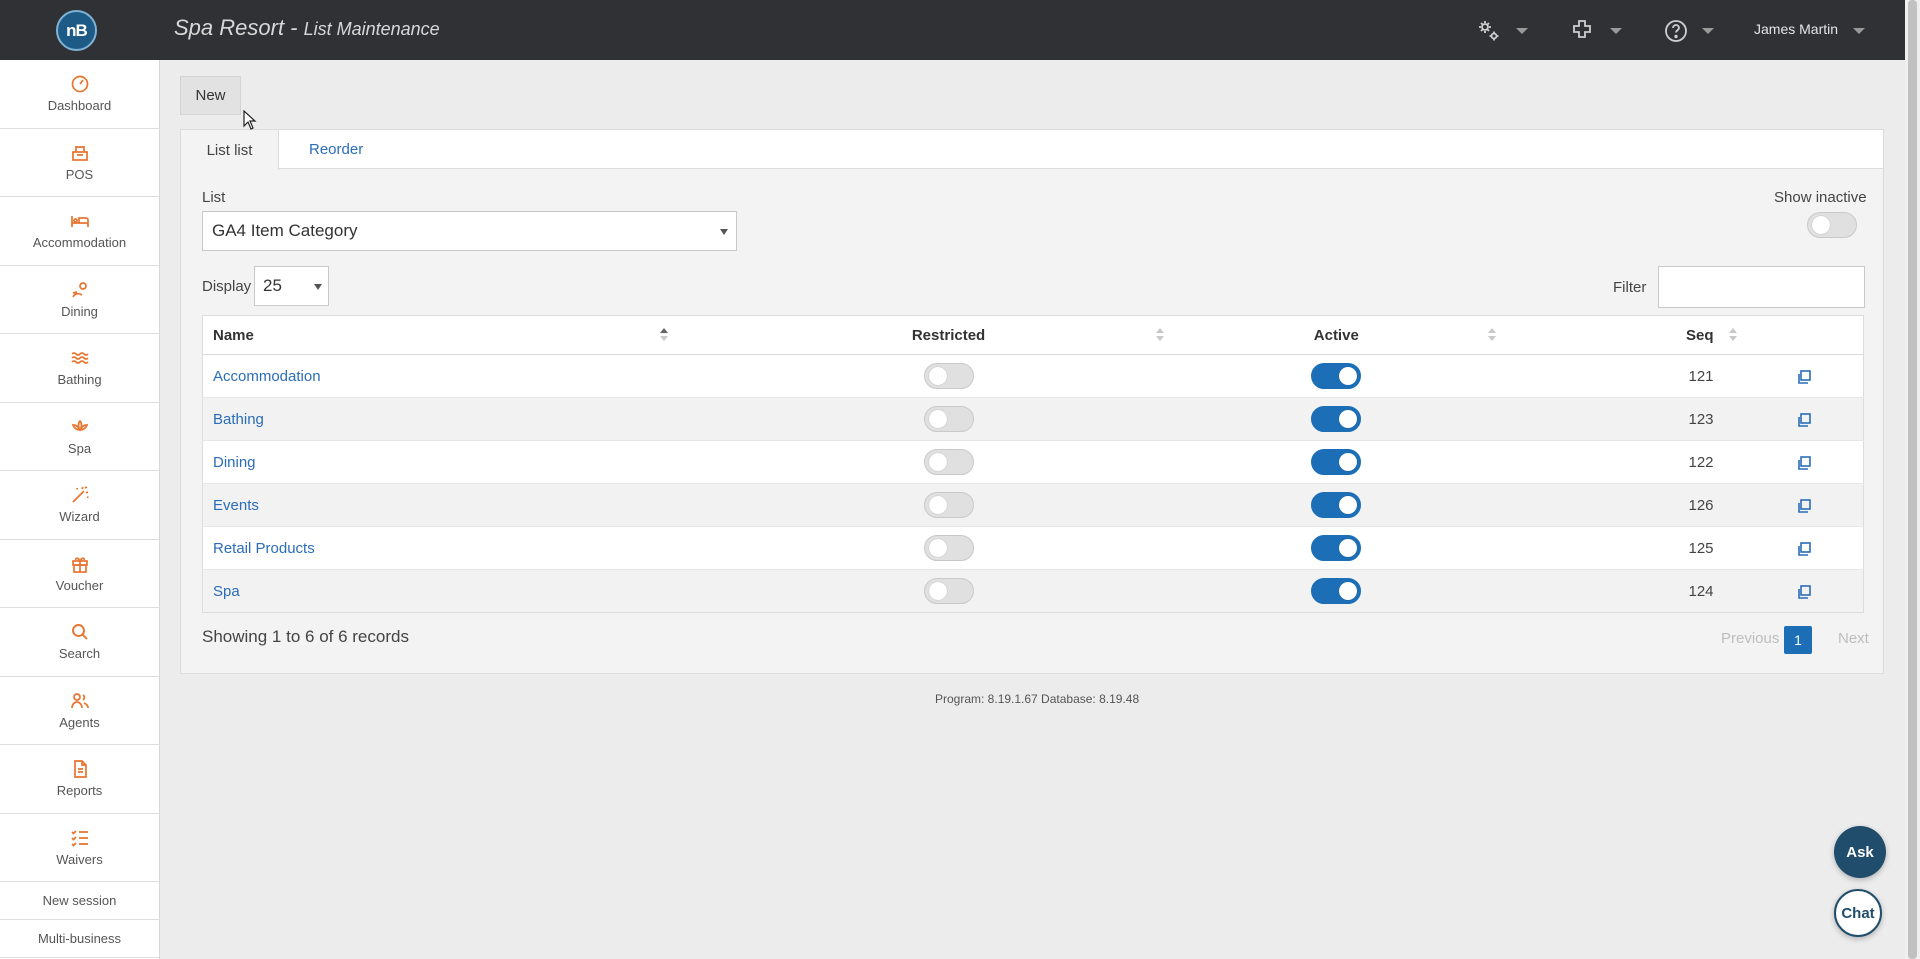  Describe the element at coordinates (238, 419) in the screenshot. I see `row-name-link: Bathing` at that location.